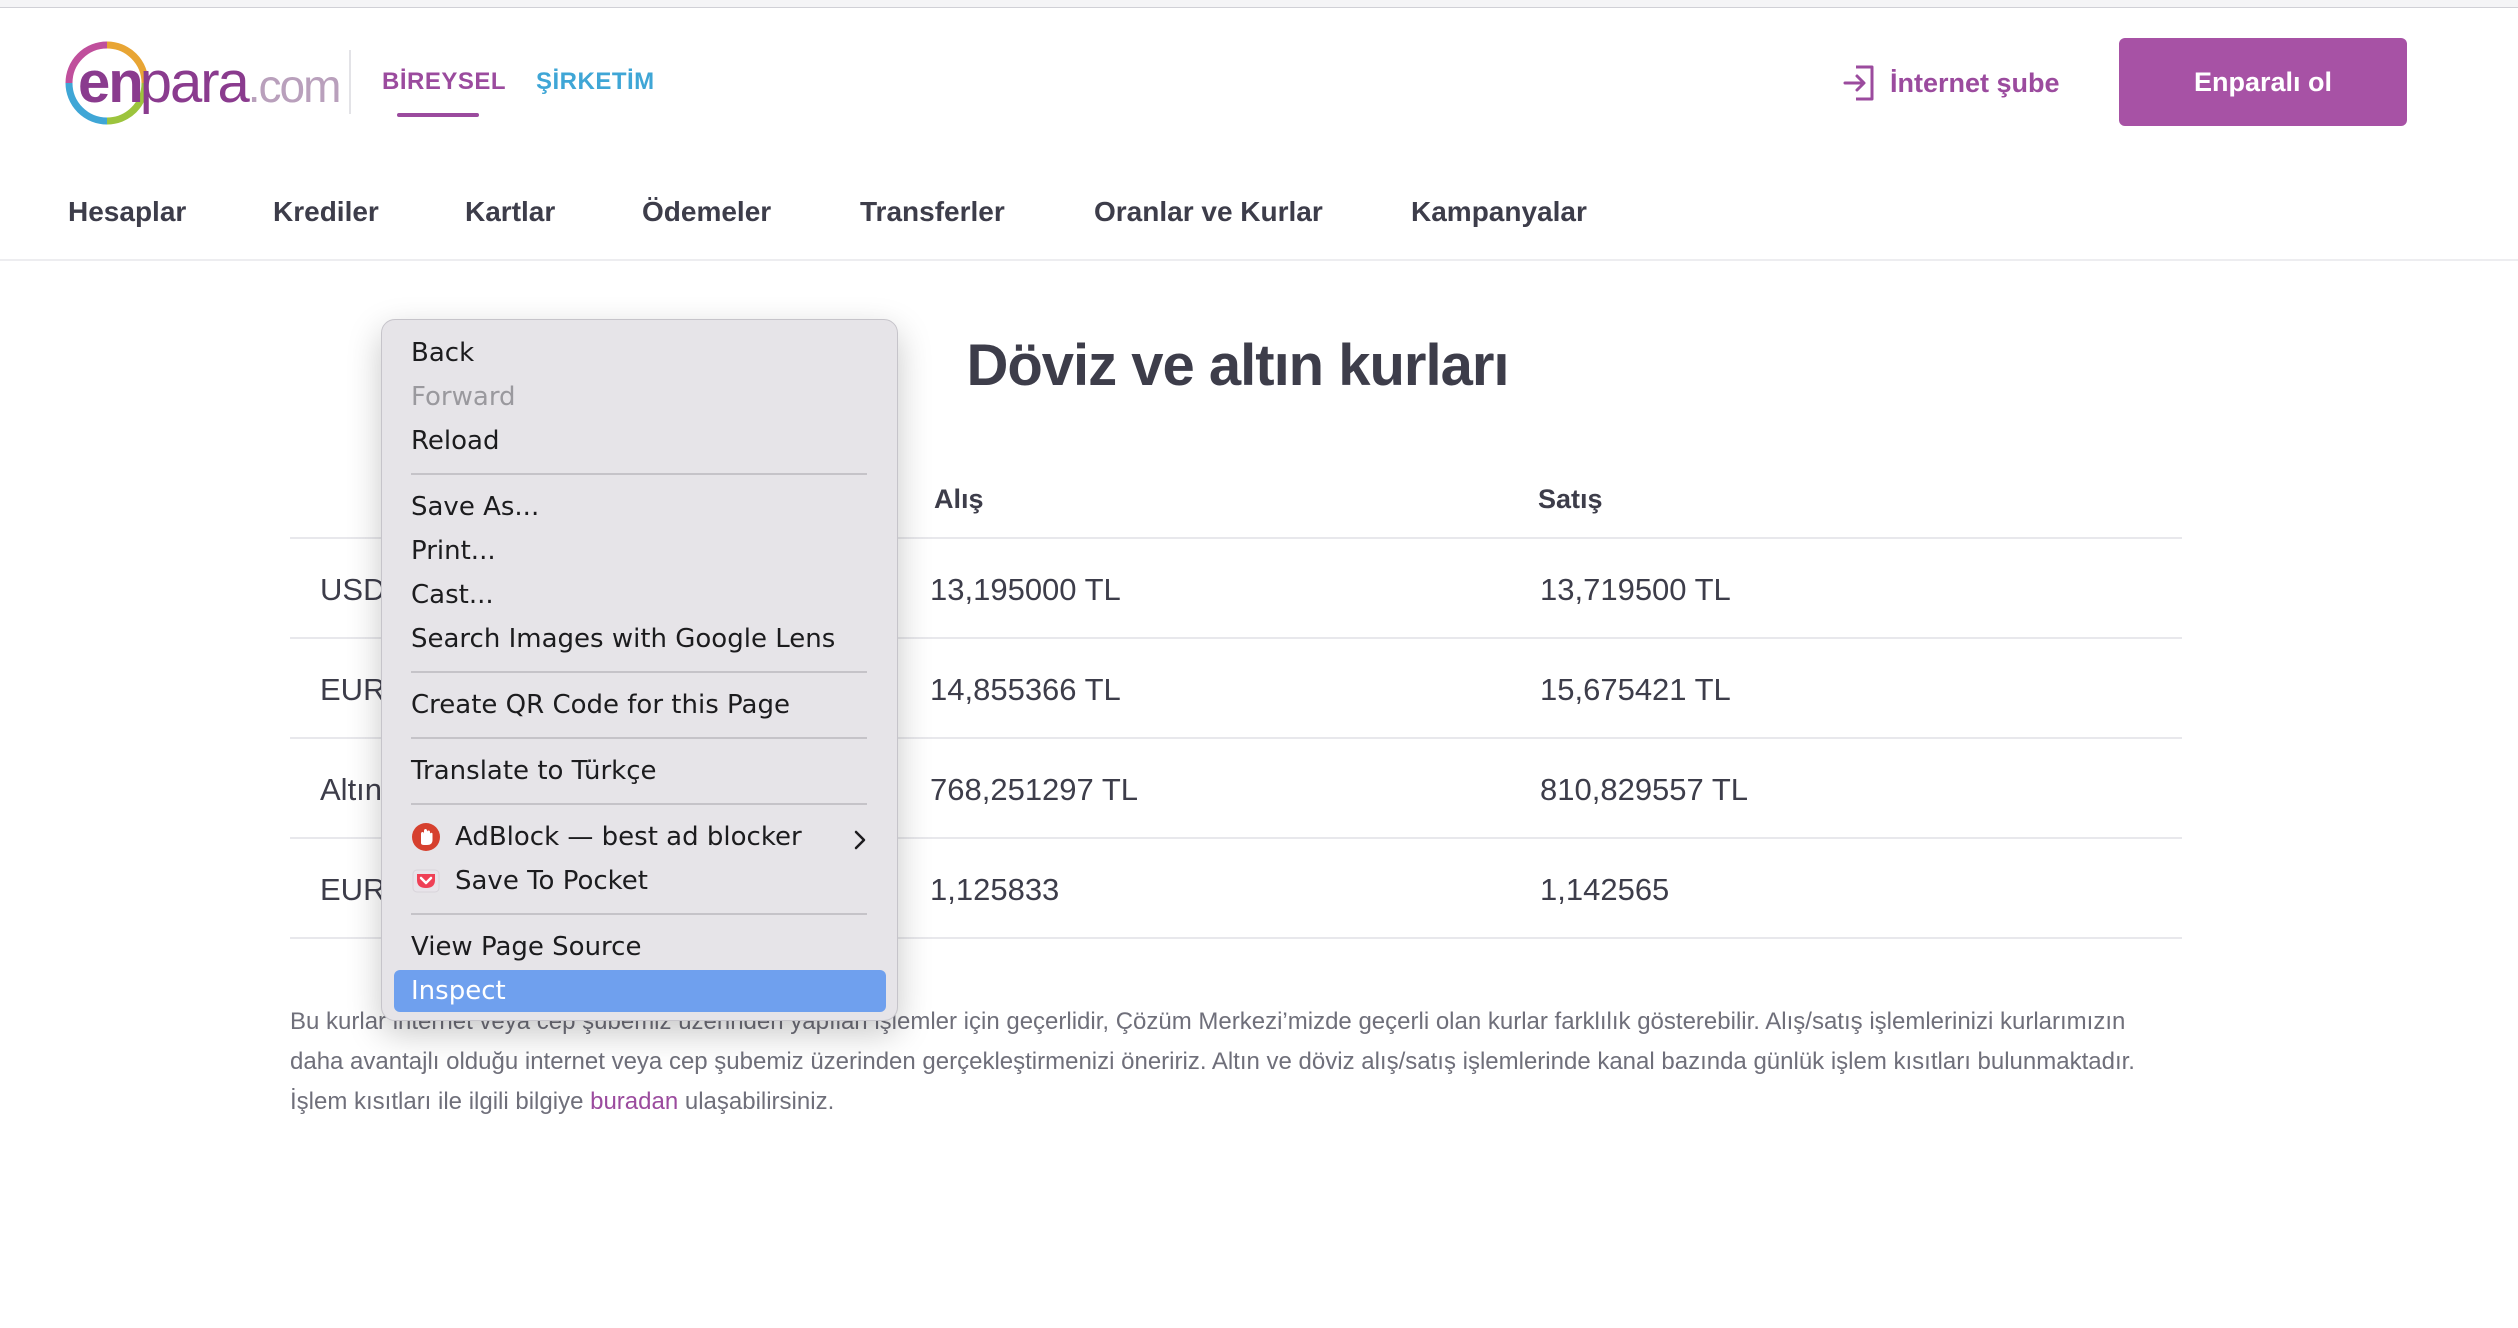  Describe the element at coordinates (426, 881) in the screenshot. I see `pocket-icon` at that location.